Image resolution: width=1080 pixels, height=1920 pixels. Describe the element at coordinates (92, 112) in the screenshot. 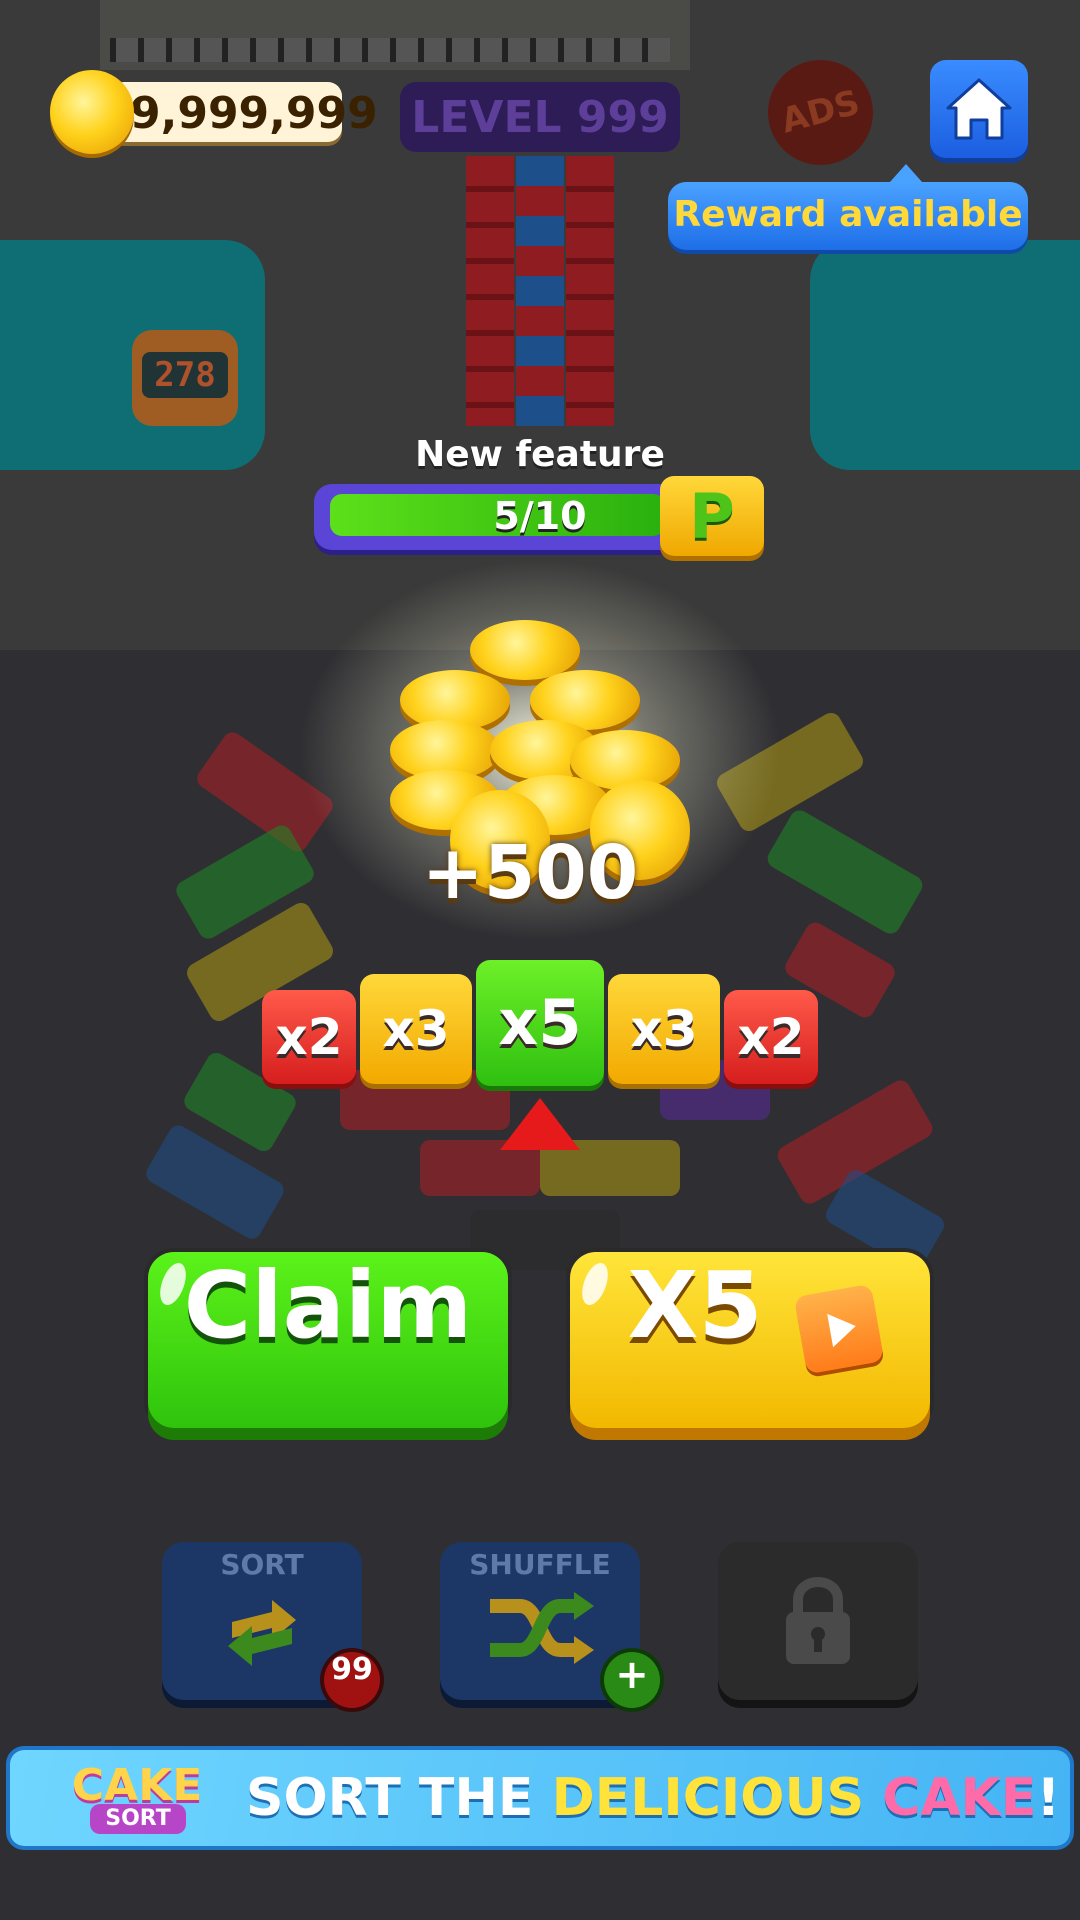

I see `coin-icon` at that location.